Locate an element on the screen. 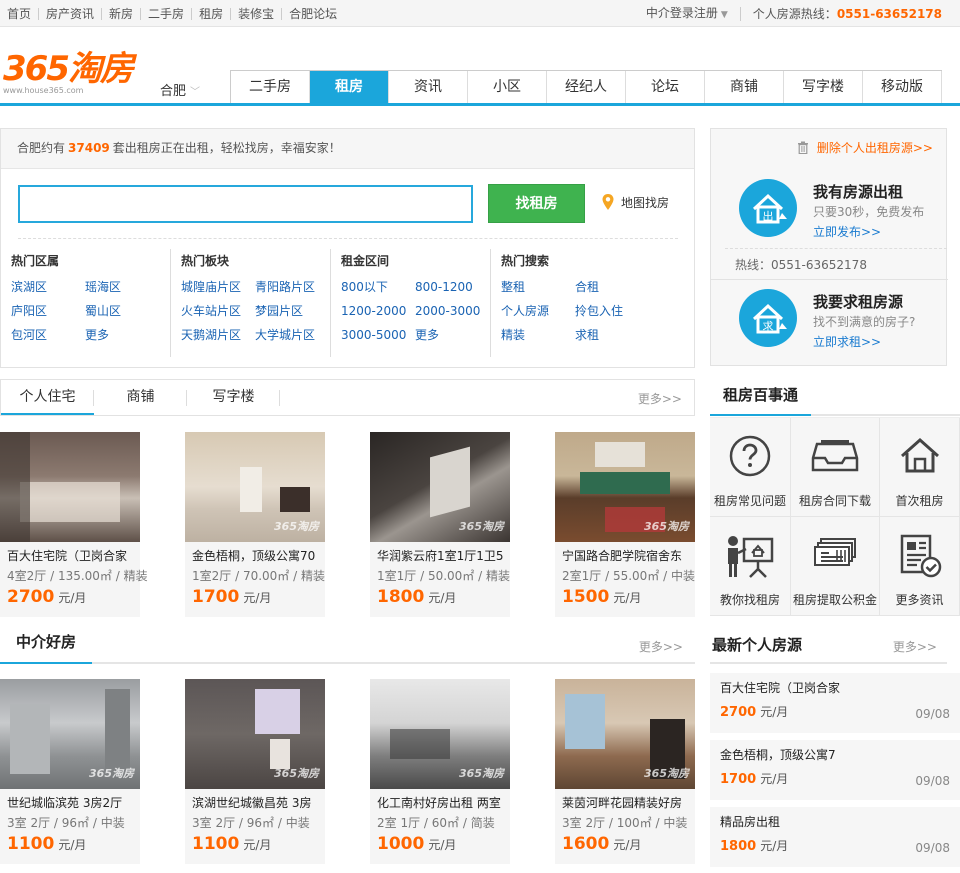 The width and height of the screenshot is (960, 873). service-first-rent: 首次租房 is located at coordinates (920, 467).